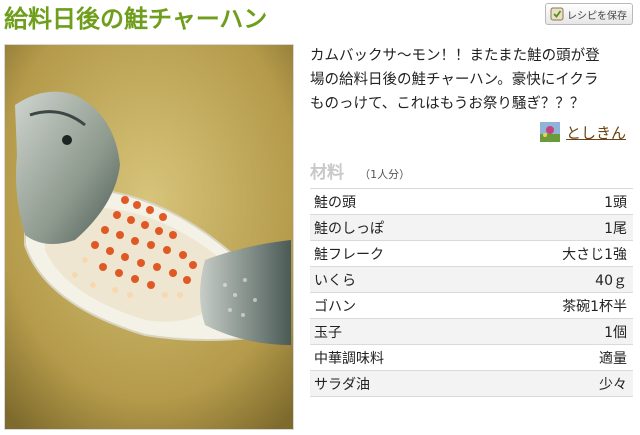  What do you see at coordinates (385, 174) in the screenshot?
I see `servings-label: （1人分）` at bounding box center [385, 174].